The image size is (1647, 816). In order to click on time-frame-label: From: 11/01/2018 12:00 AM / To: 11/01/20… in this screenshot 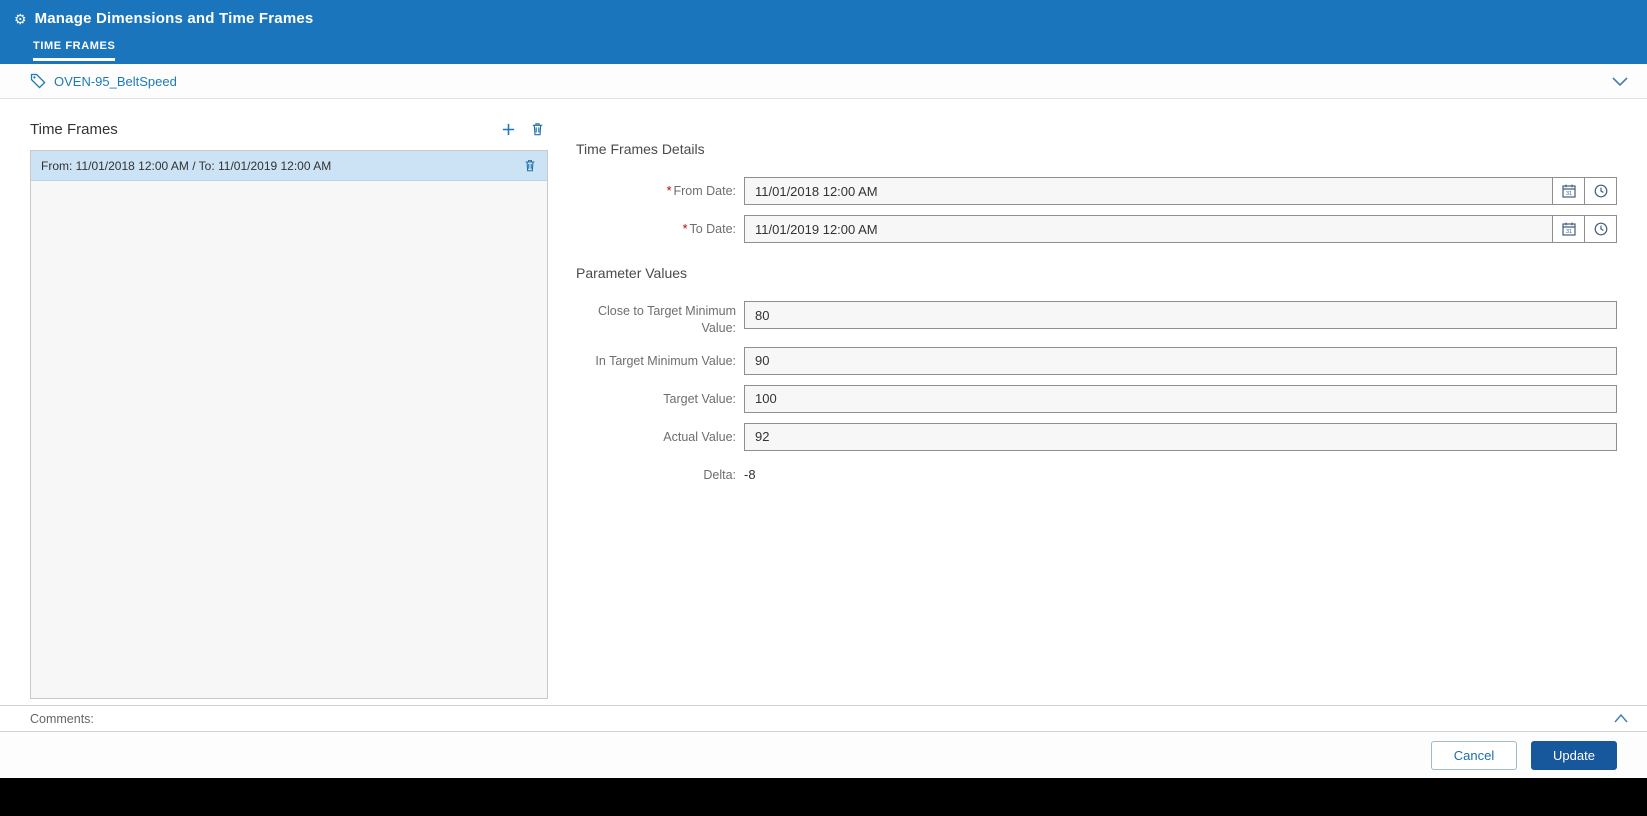, I will do `click(186, 165)`.